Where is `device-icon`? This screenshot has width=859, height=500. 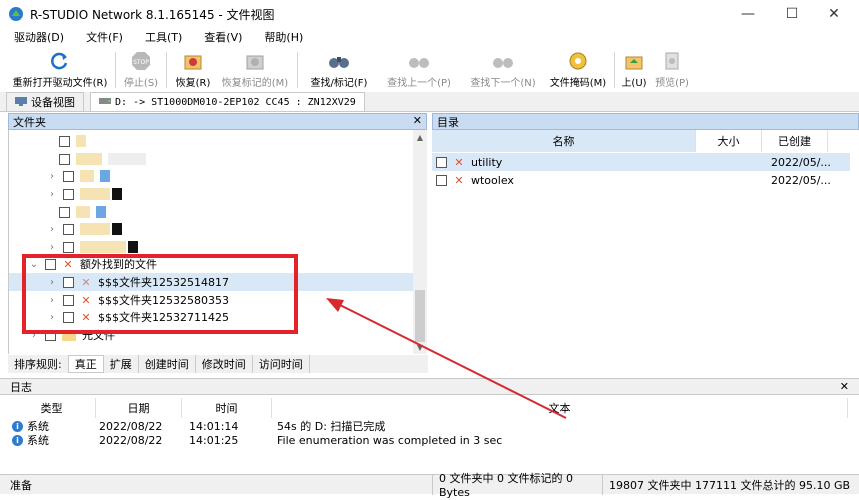
device-icon is located at coordinates (21, 102).